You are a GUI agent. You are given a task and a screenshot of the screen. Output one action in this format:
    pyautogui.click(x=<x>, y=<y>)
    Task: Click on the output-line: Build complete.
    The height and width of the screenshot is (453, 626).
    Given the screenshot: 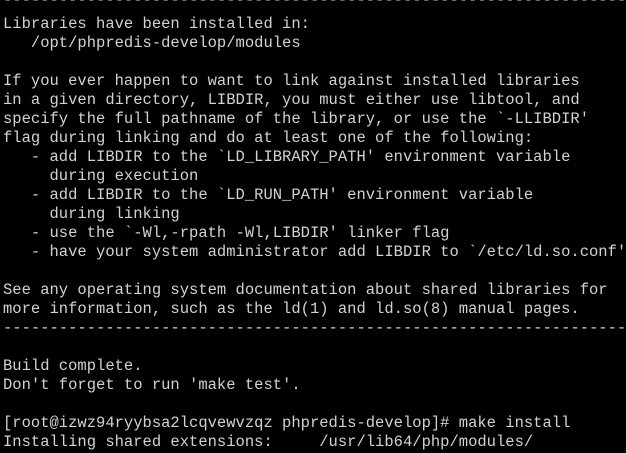 What is the action you would take?
    pyautogui.click(x=73, y=366)
    